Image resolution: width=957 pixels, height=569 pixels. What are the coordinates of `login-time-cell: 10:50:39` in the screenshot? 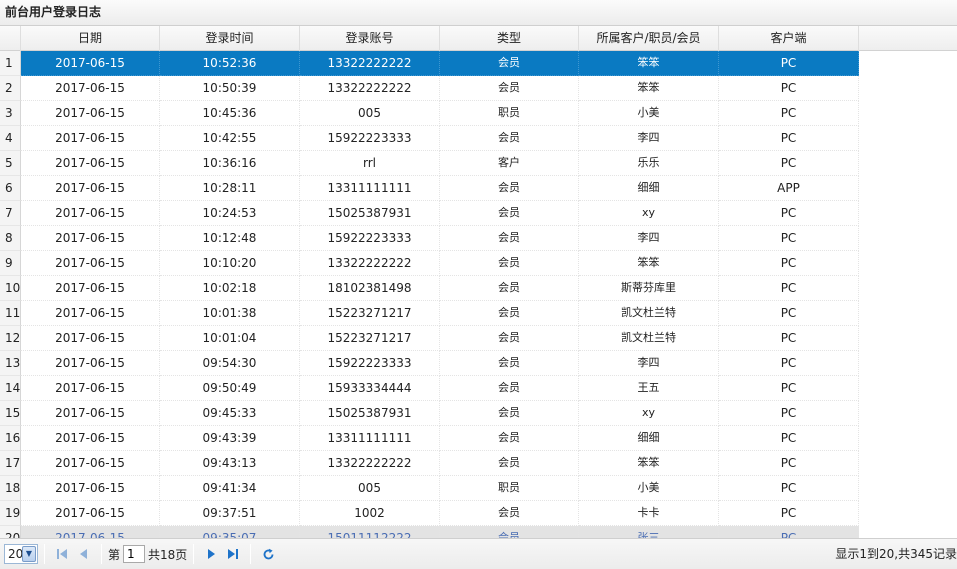 It's located at (230, 88).